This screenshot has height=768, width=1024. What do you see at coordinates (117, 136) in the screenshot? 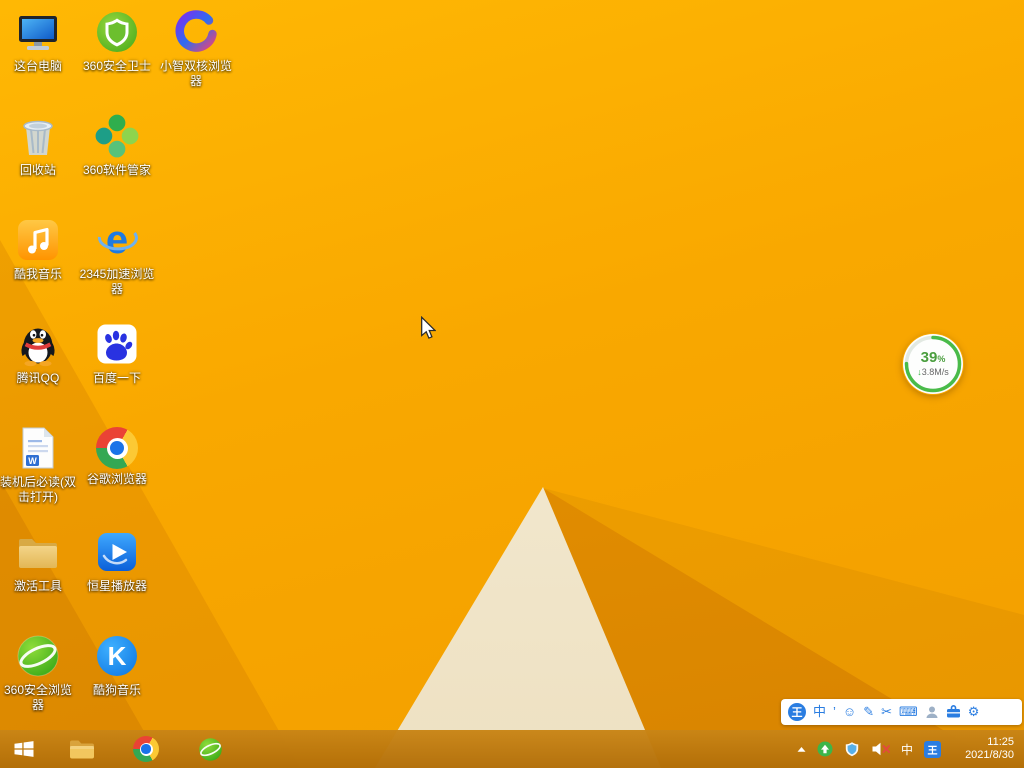
I see `360-software-manager-icon` at bounding box center [117, 136].